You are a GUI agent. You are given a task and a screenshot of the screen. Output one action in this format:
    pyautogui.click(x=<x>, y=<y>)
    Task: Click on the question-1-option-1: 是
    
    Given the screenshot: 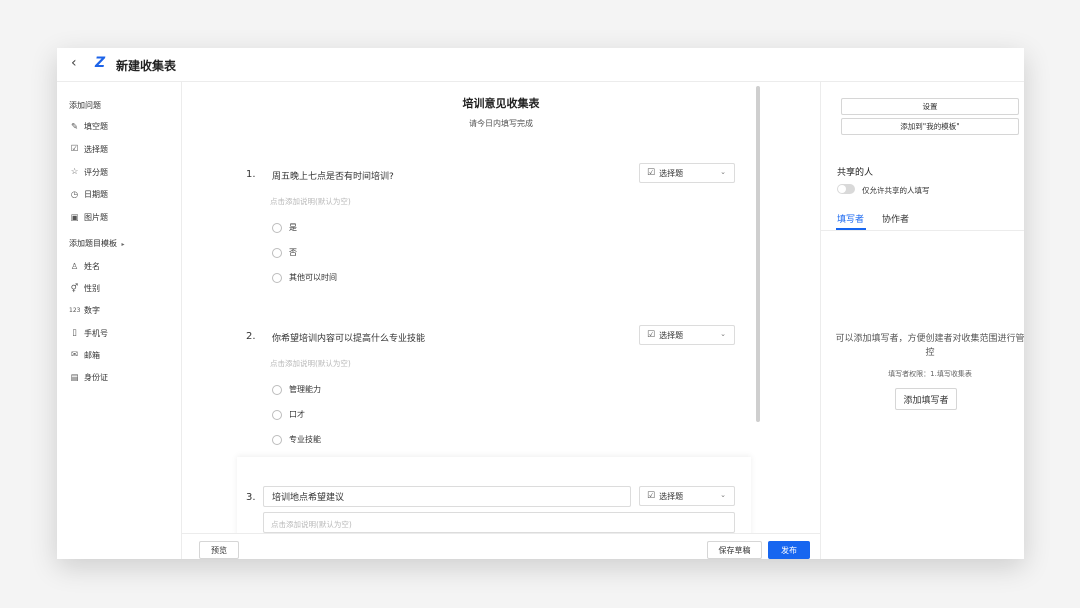 What is the action you would take?
    pyautogui.click(x=284, y=227)
    